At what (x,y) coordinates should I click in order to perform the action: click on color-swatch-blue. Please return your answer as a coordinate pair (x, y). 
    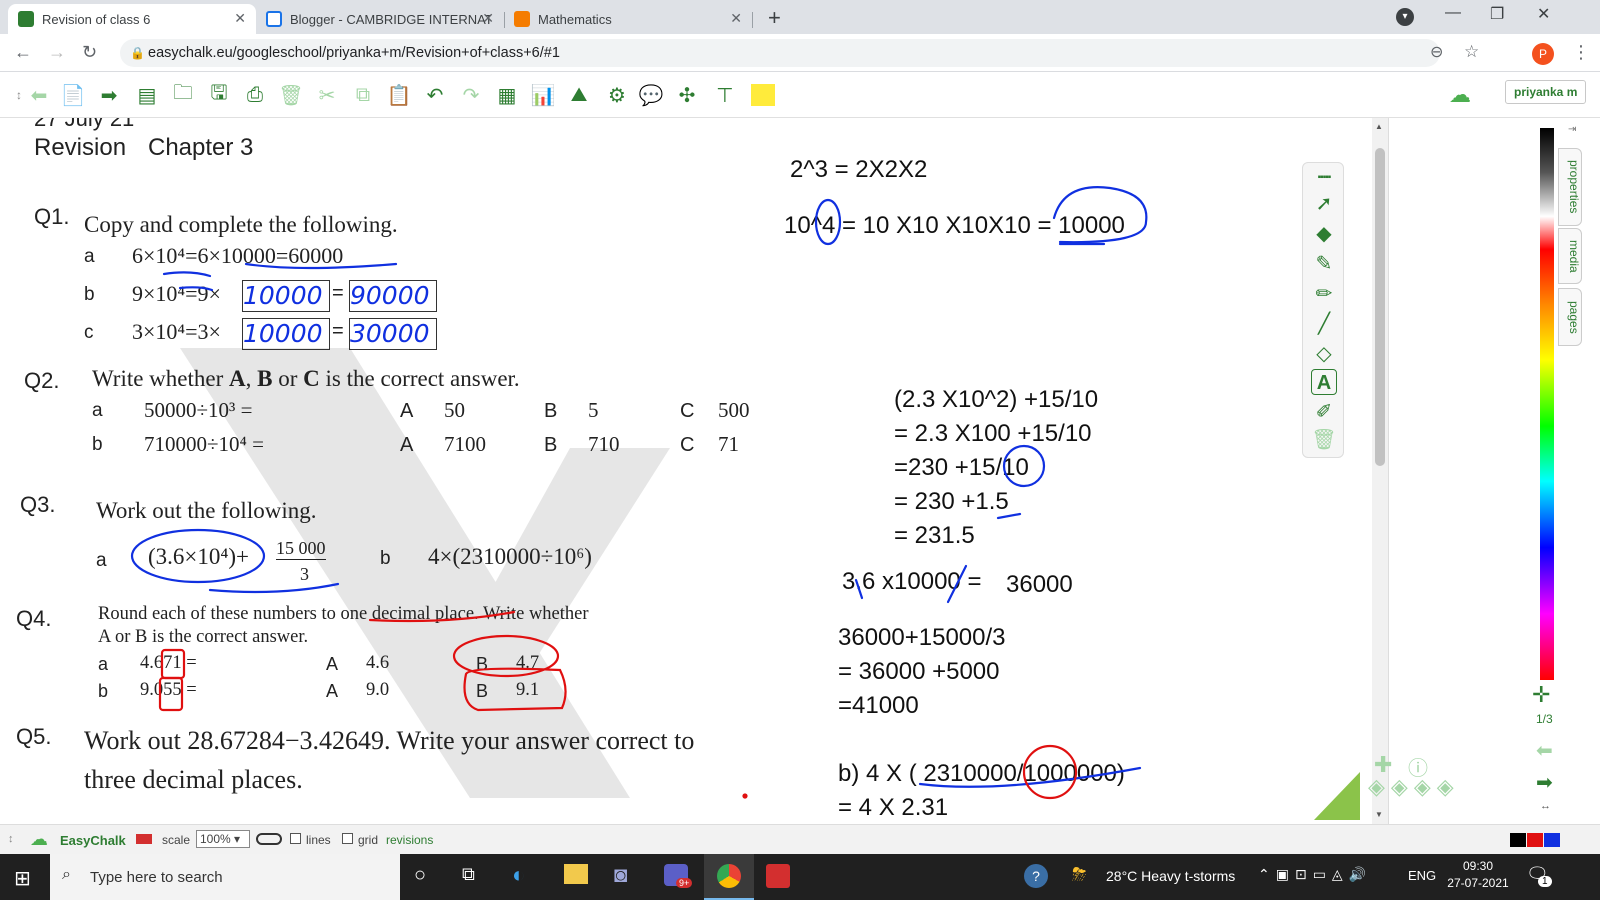
    Looking at the image, I should click on (1552, 840).